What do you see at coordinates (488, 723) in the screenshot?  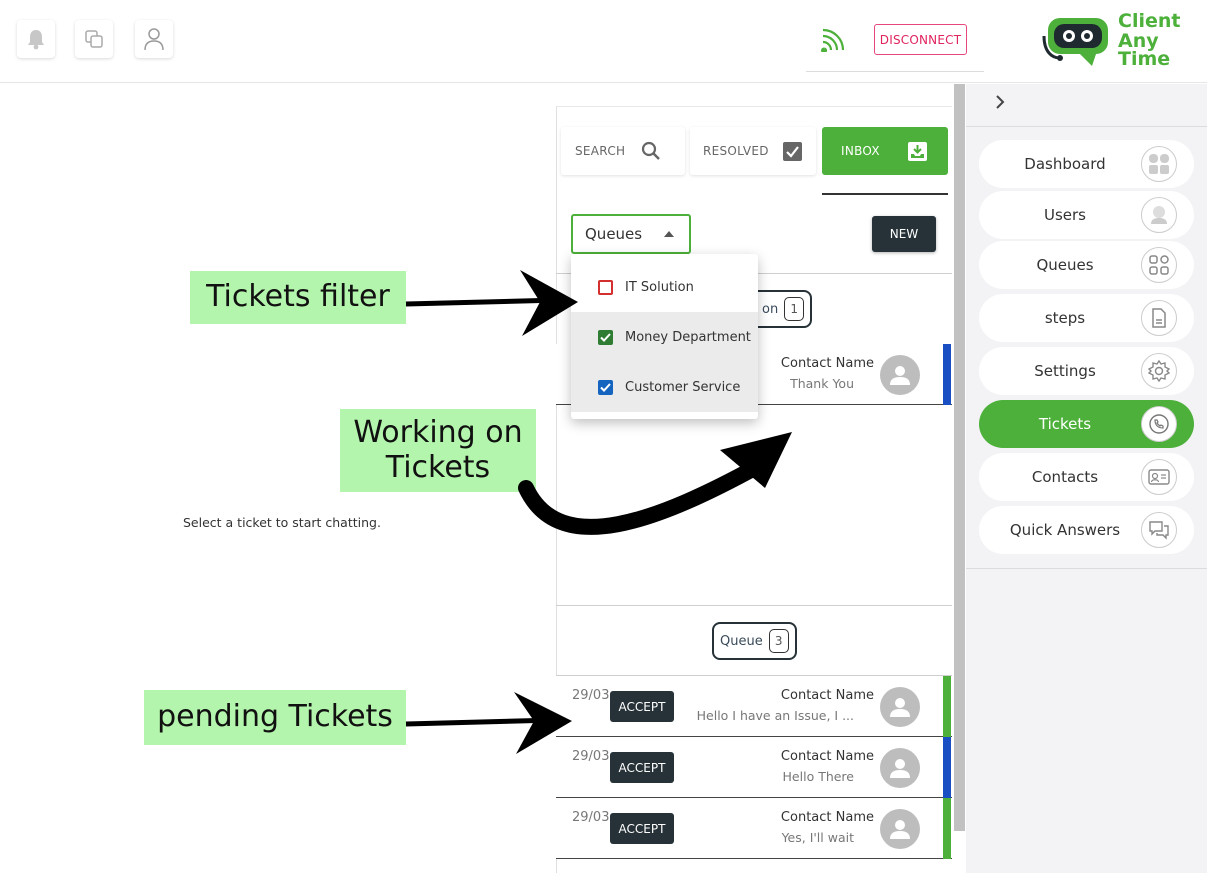 I see `arrow-to-pending` at bounding box center [488, 723].